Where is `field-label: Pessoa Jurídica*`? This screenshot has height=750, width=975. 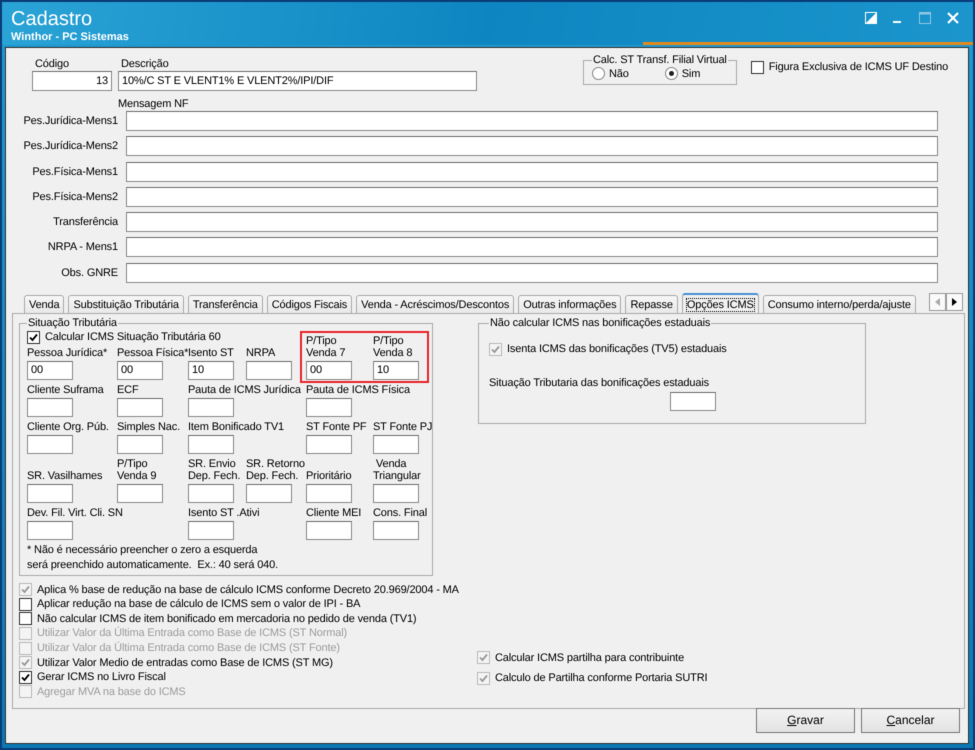
field-label: Pessoa Jurídica* is located at coordinates (67, 353).